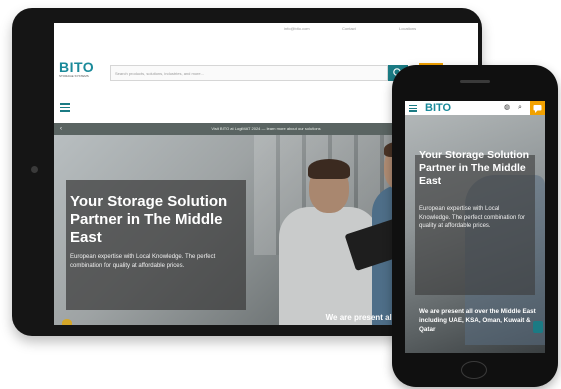  I want to click on mobile-logo: BITO, so click(438, 108).